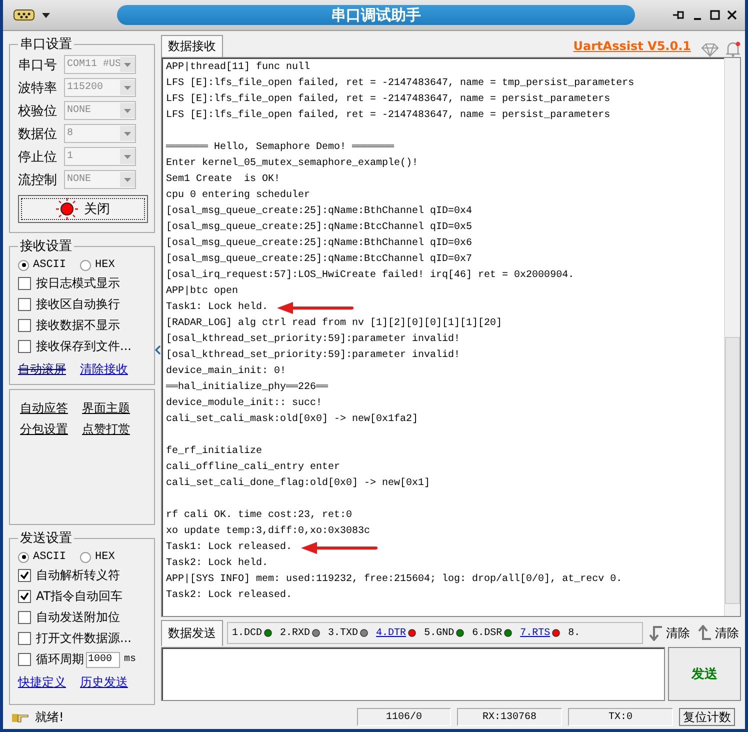 This screenshot has height=732, width=748. What do you see at coordinates (732, 337) in the screenshot?
I see `scrollbar` at bounding box center [732, 337].